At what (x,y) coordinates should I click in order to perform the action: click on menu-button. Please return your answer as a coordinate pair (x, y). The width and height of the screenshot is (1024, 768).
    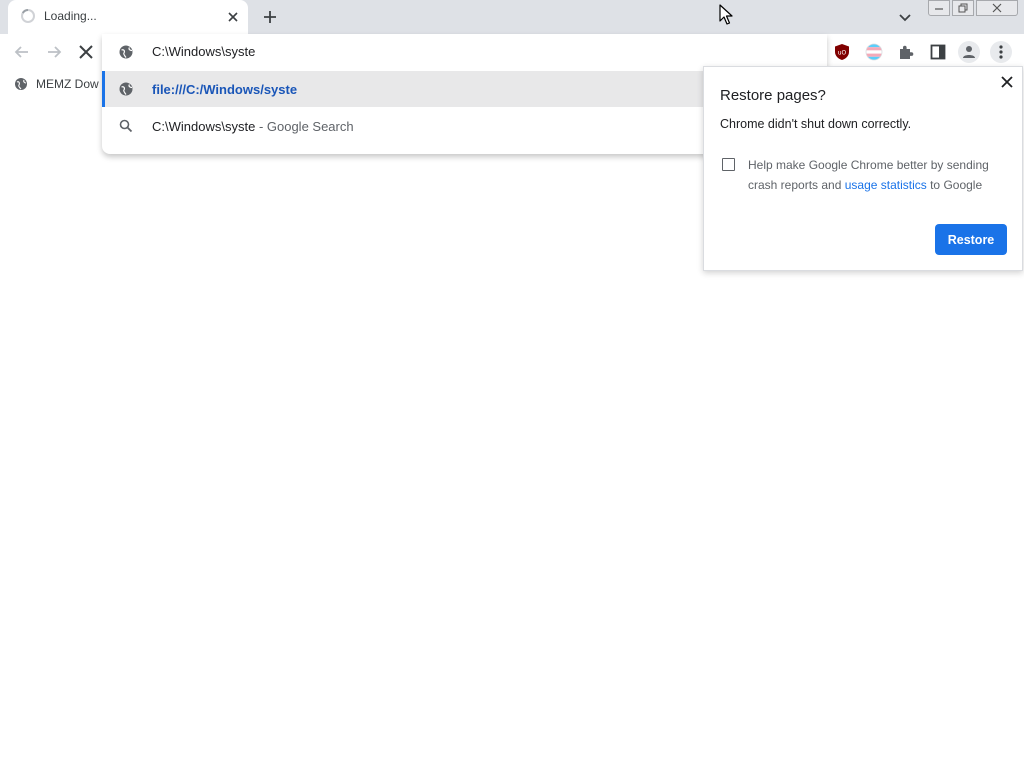
    Looking at the image, I should click on (1001, 52).